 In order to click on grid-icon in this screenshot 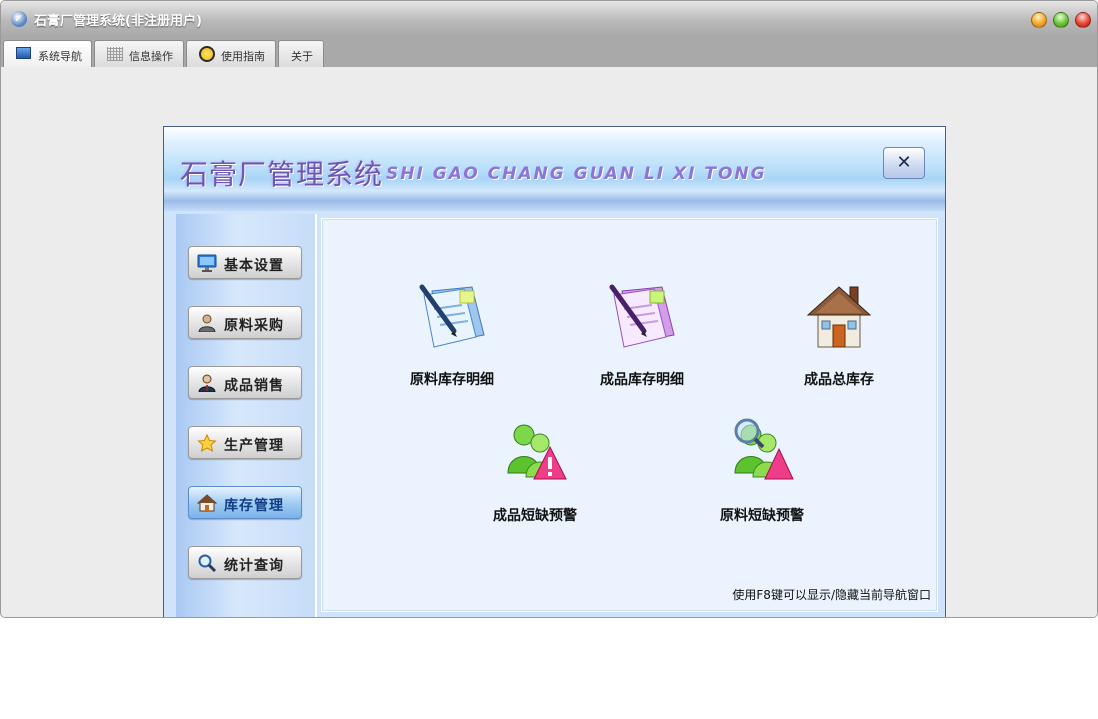, I will do `click(115, 54)`.